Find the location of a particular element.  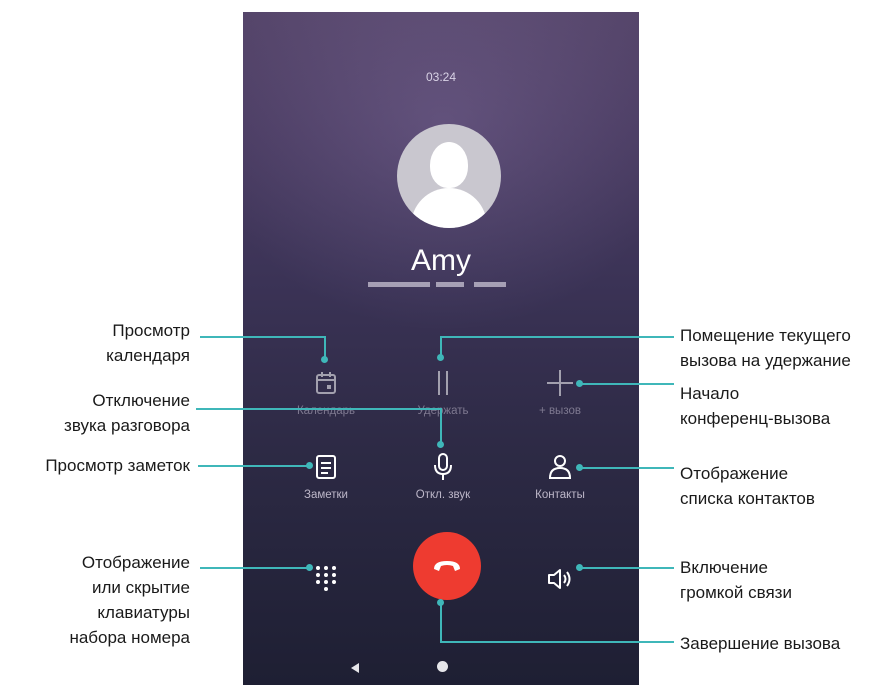

notes-icon is located at coordinates (326, 467).